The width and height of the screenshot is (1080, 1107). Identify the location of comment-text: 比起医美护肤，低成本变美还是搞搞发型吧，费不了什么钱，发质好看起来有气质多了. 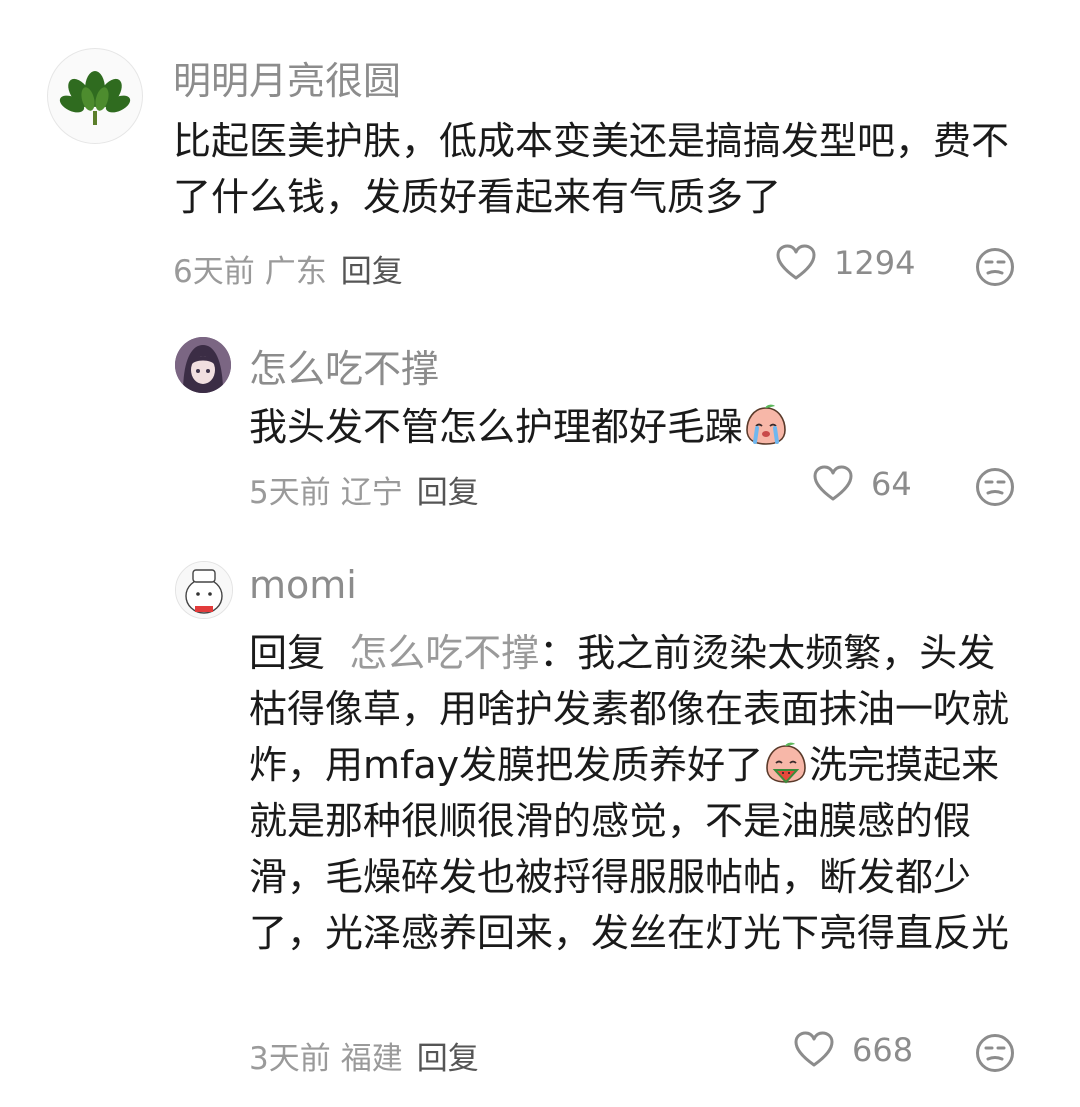
(591, 169).